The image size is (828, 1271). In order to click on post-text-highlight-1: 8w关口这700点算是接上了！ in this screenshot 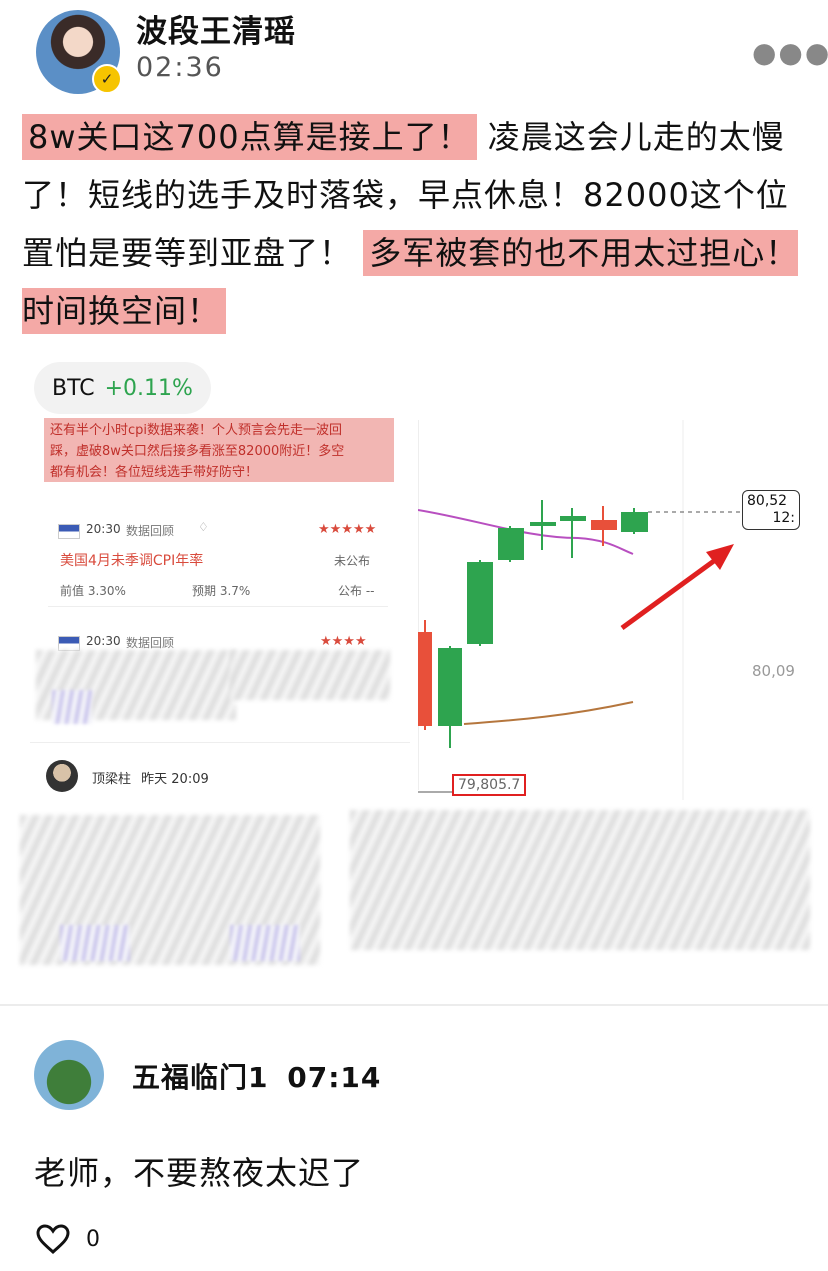, I will do `click(249, 137)`.